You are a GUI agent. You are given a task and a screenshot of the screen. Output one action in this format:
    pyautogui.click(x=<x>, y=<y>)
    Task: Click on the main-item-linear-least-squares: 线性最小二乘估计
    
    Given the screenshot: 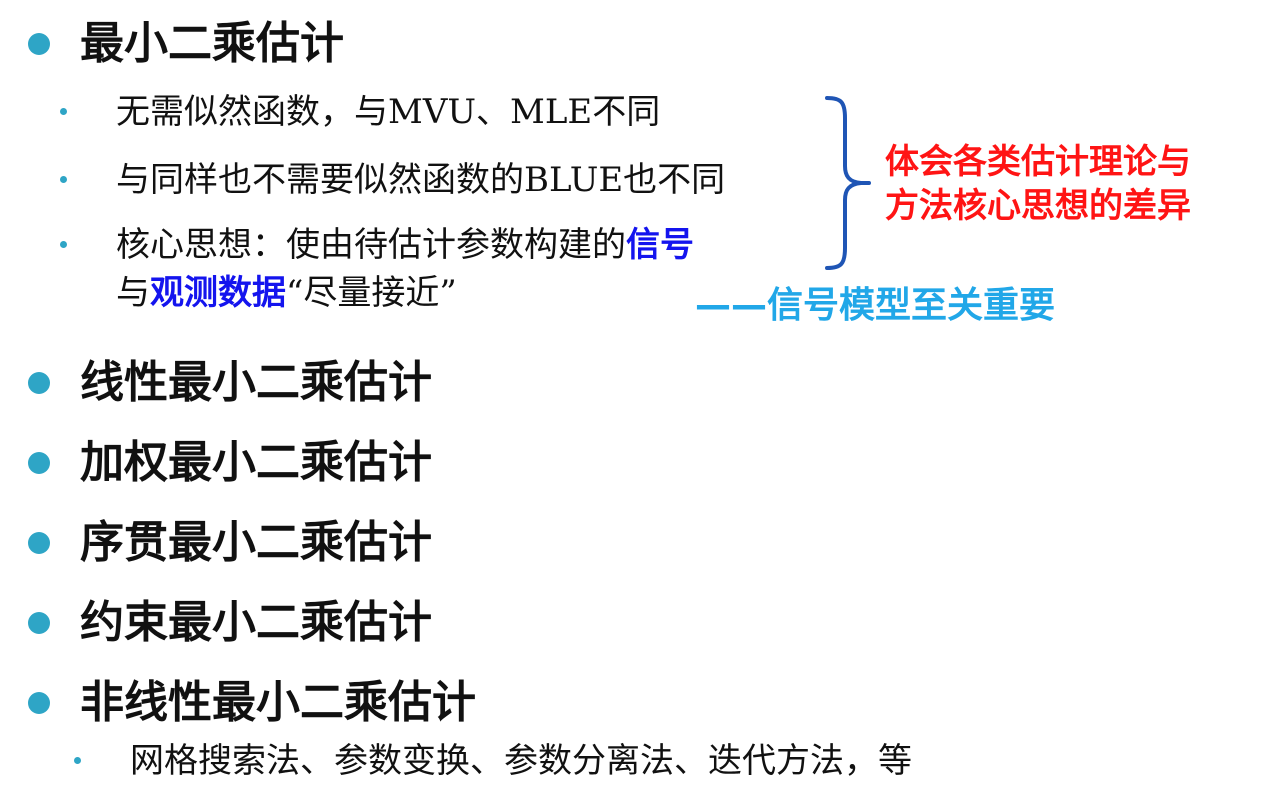 What is the action you would take?
    pyautogui.click(x=230, y=383)
    